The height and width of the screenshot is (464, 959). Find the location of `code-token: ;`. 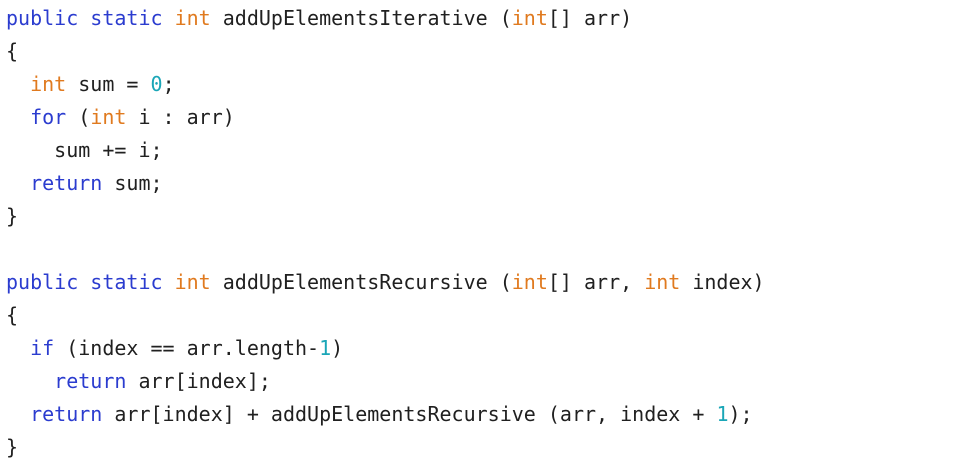

code-token: ; is located at coordinates (168, 84).